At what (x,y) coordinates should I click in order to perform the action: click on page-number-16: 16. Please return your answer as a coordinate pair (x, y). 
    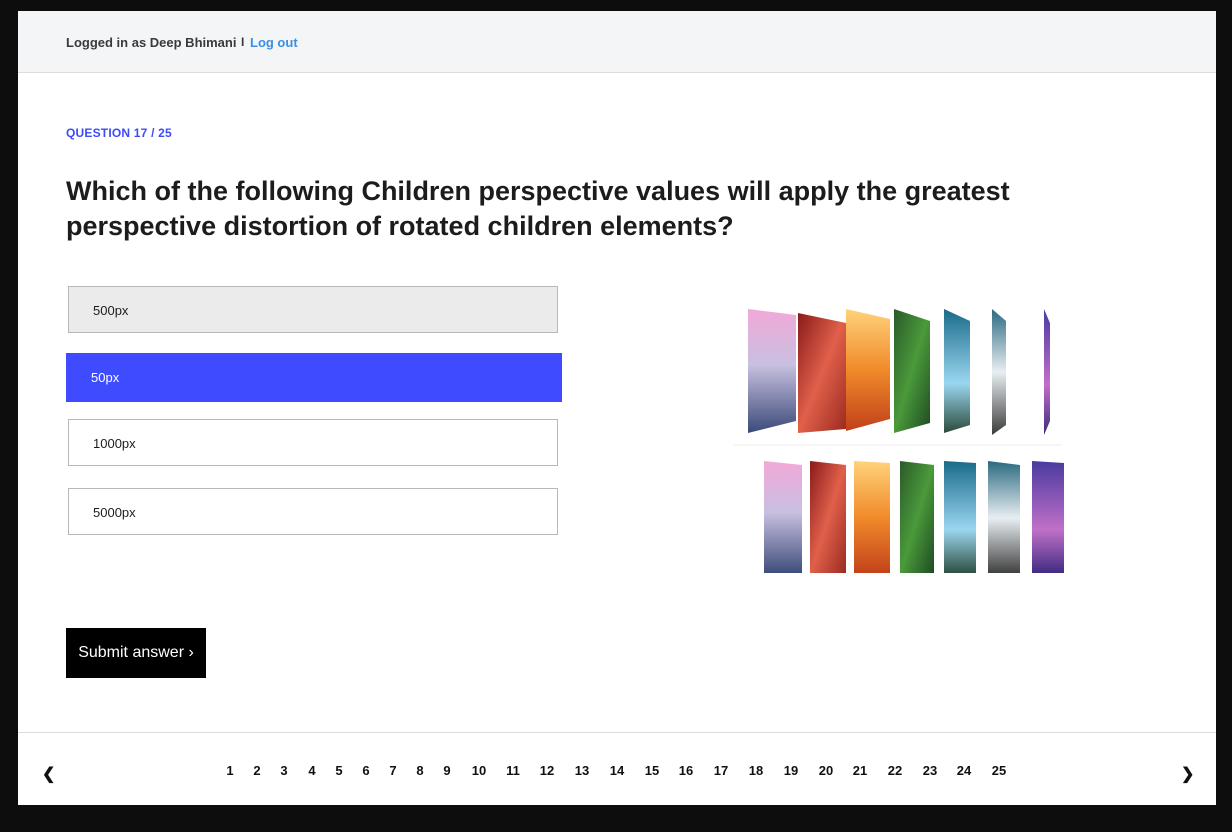
    Looking at the image, I should click on (686, 770).